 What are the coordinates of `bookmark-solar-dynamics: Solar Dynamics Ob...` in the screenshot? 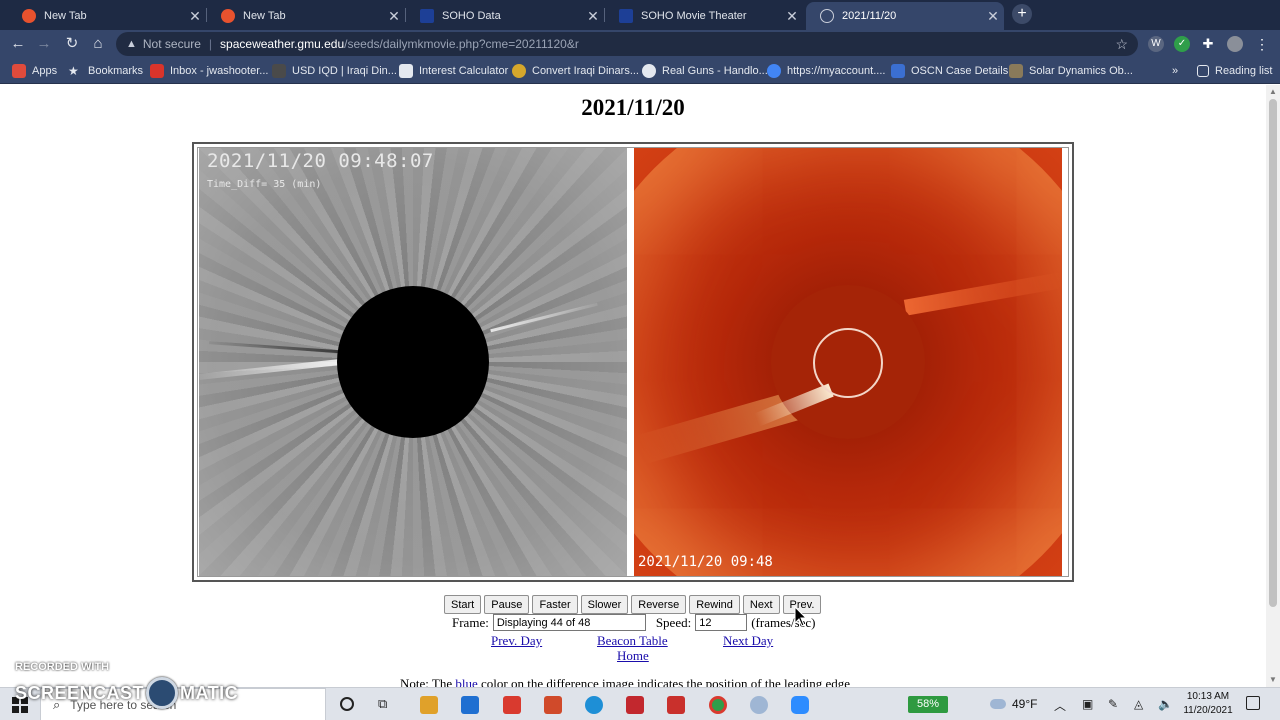 It's located at (1071, 71).